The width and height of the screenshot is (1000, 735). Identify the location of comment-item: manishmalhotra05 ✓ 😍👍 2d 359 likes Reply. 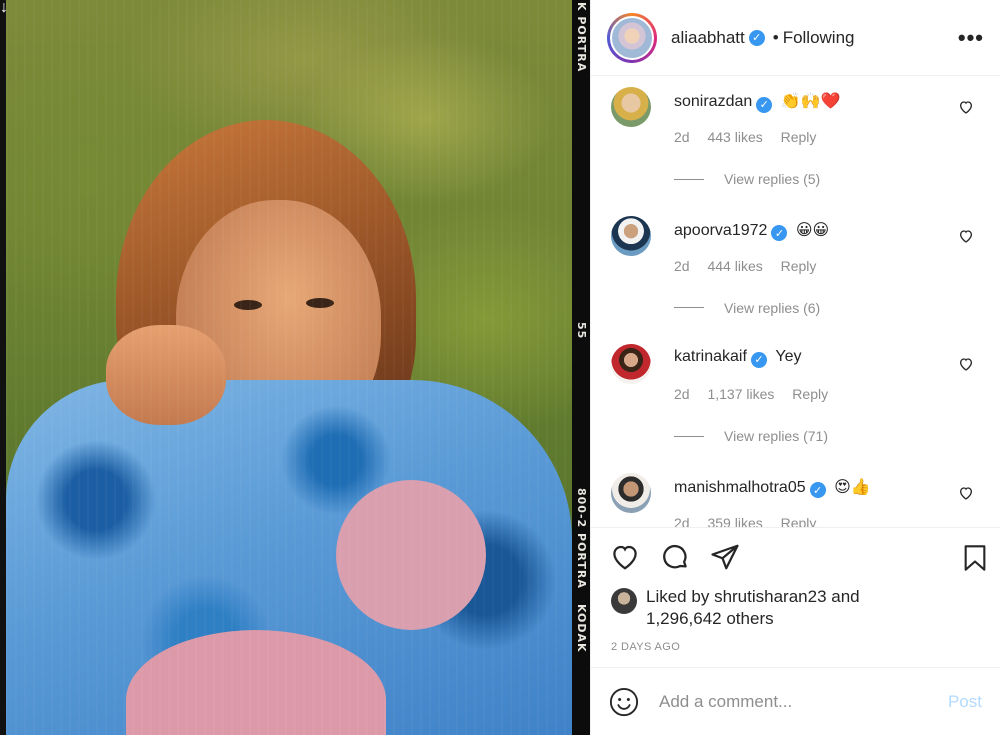
(795, 495).